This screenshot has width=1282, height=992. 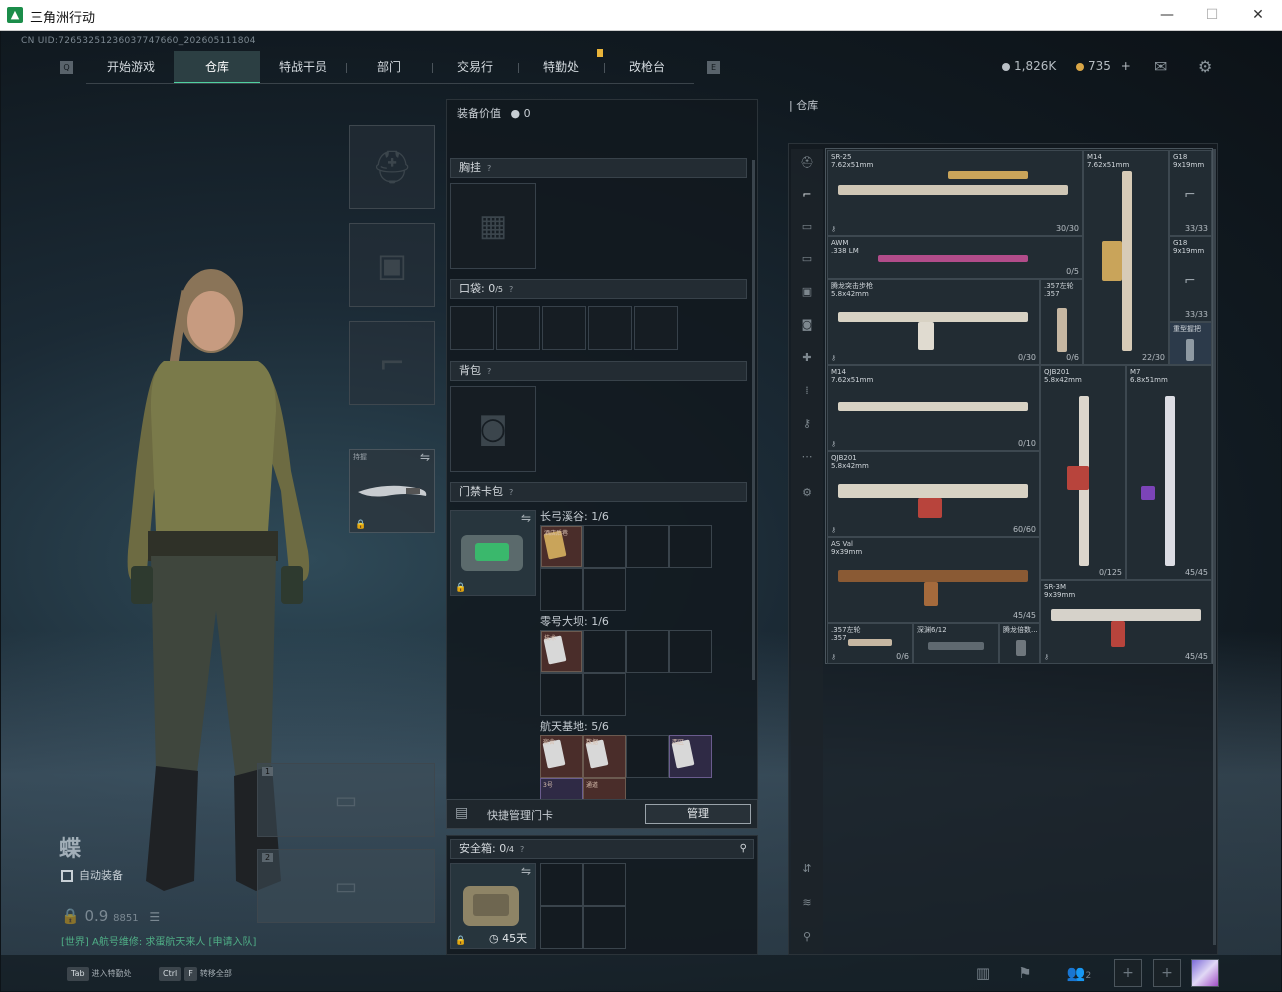 What do you see at coordinates (493, 429) in the screenshot?
I see `backpack-slot: ◙` at bounding box center [493, 429].